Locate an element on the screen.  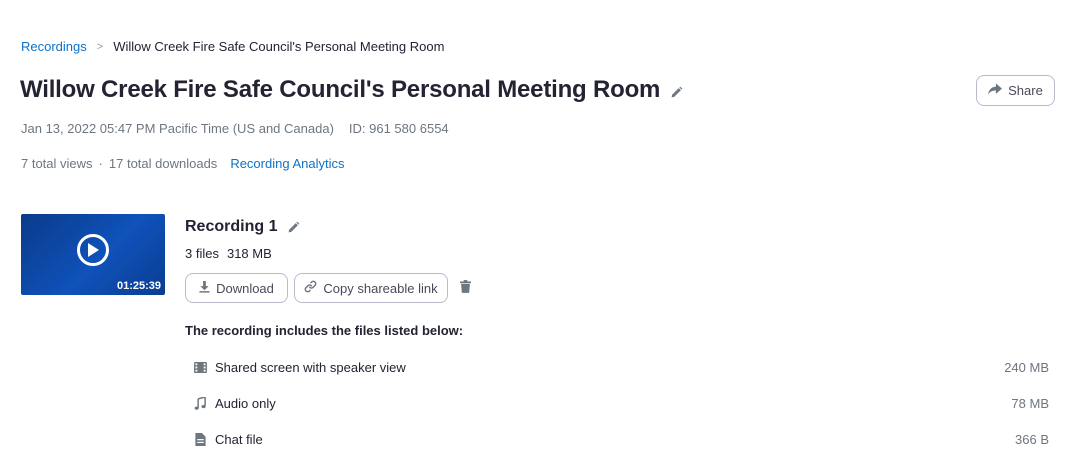
share-button: Share is located at coordinates (1015, 90).